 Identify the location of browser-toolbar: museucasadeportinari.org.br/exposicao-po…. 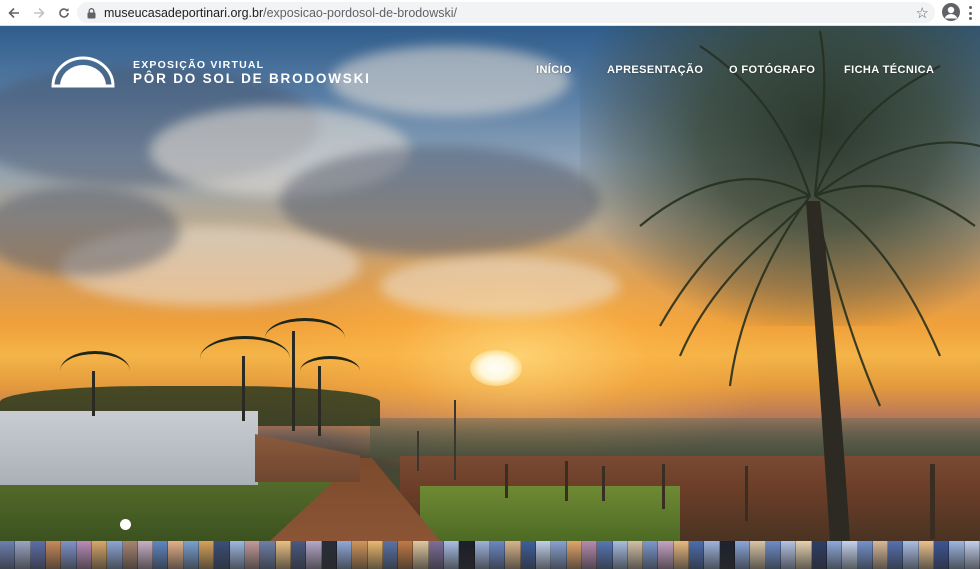
(490, 13).